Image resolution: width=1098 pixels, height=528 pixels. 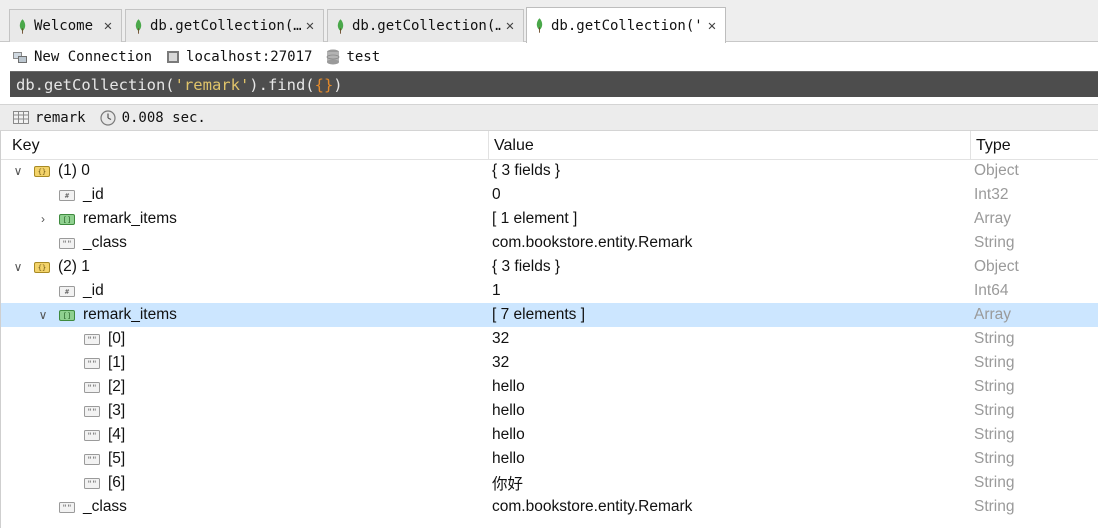 I want to click on tree-header: Key Value Type, so click(x=549, y=145).